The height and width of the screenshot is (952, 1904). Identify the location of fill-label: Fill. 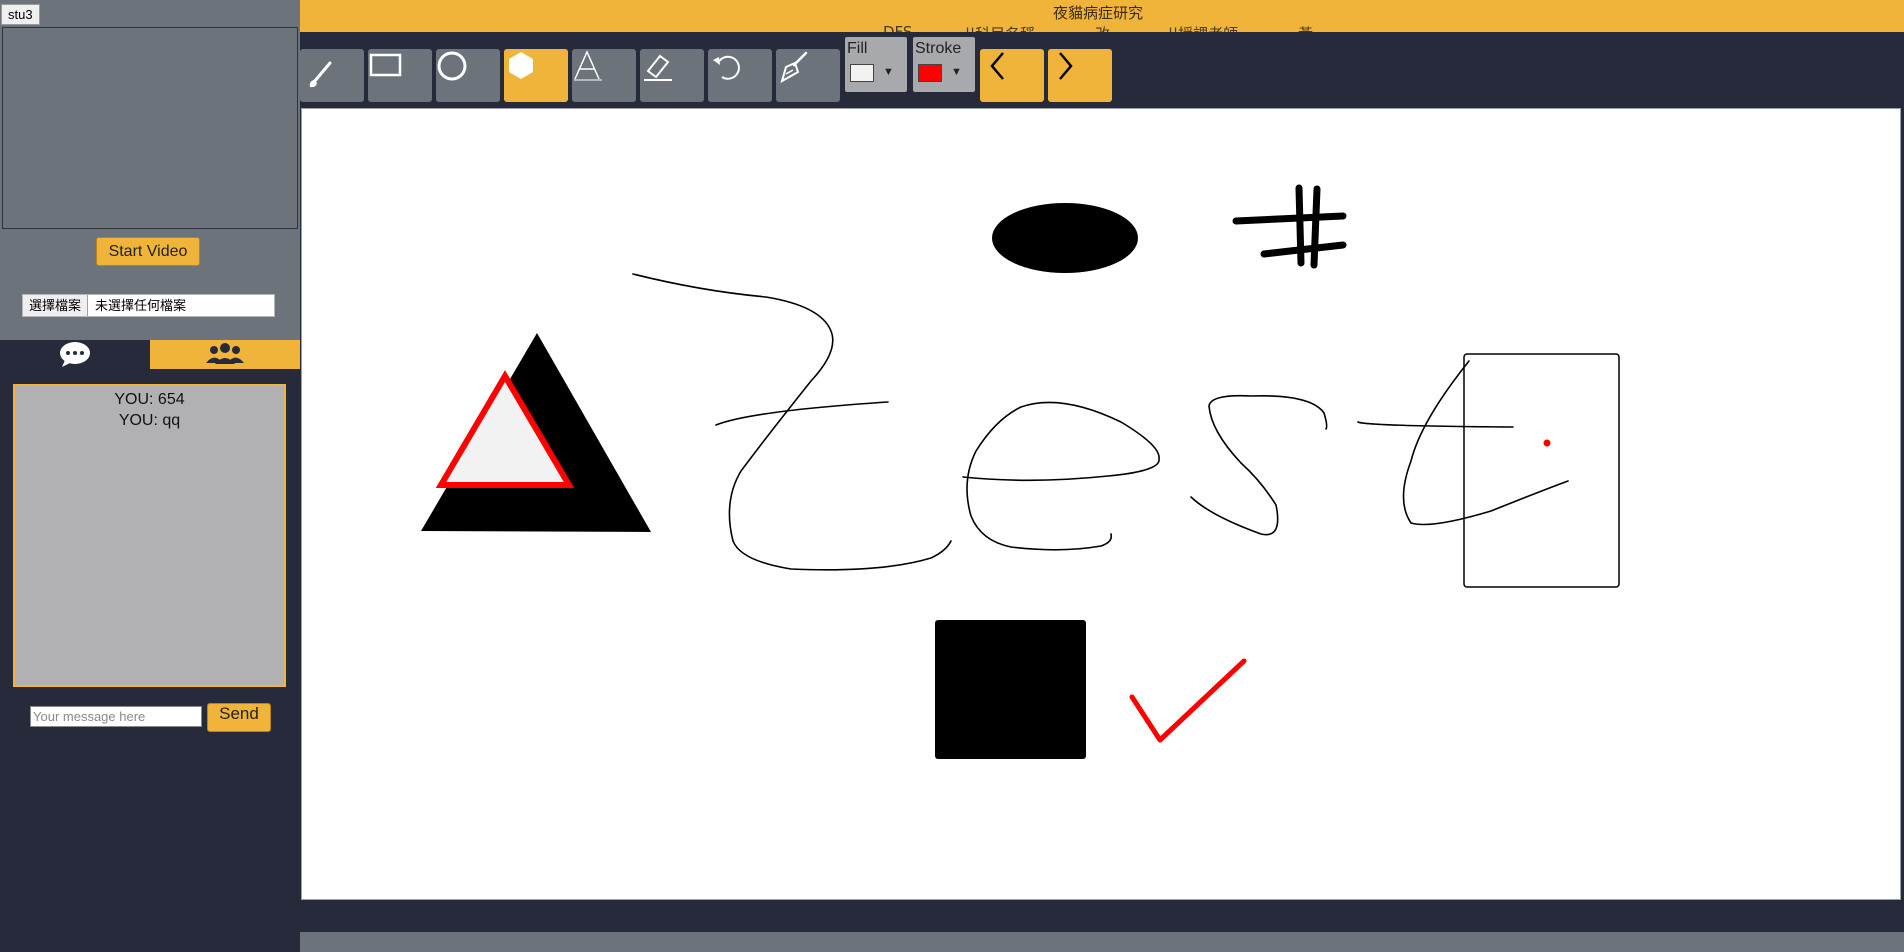
(857, 48).